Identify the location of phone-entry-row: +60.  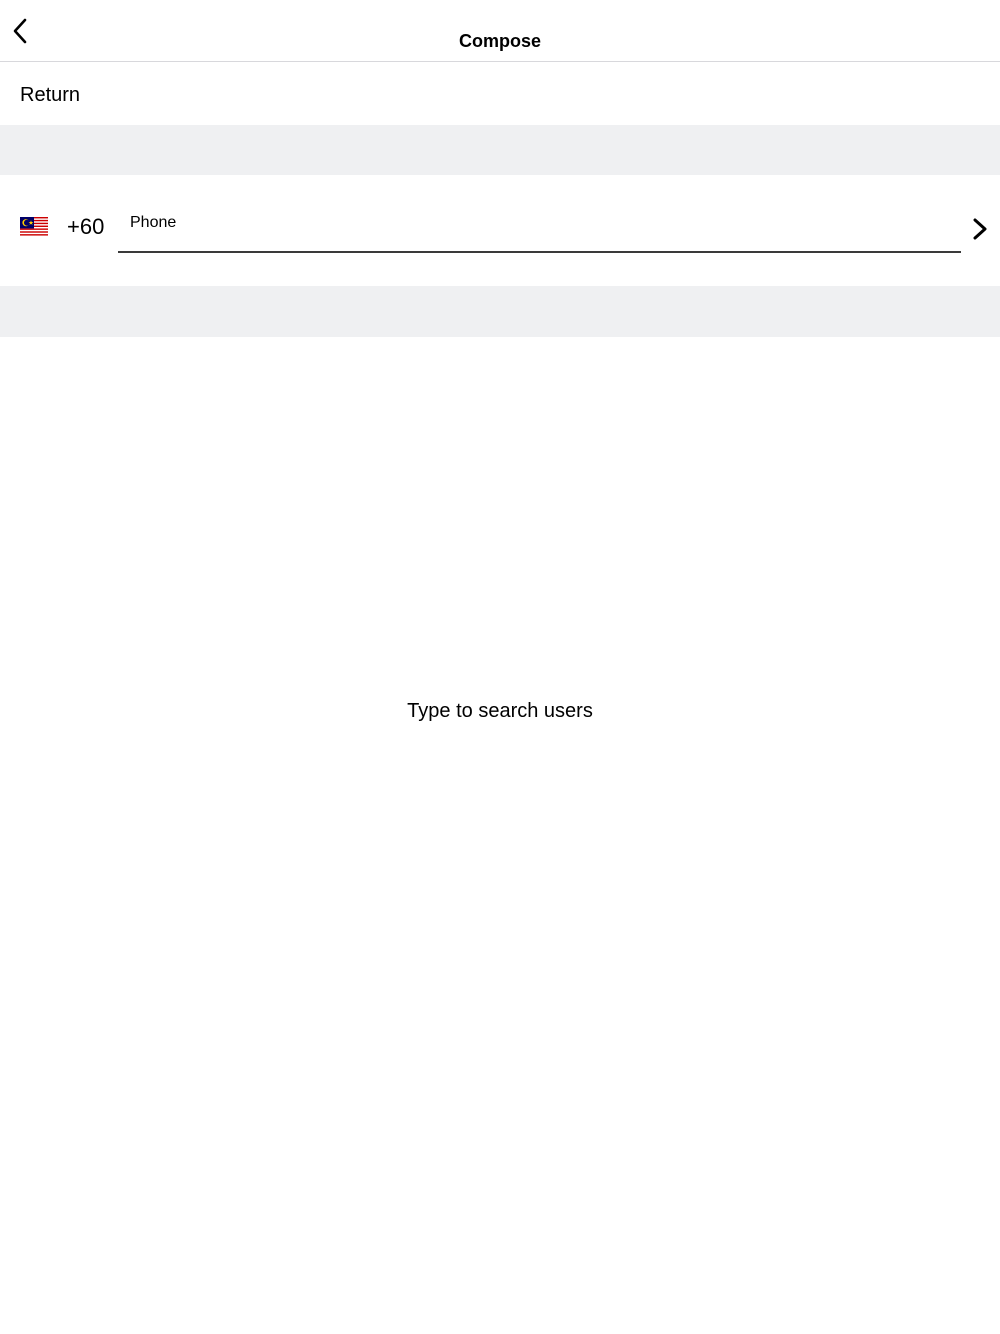
(500, 230).